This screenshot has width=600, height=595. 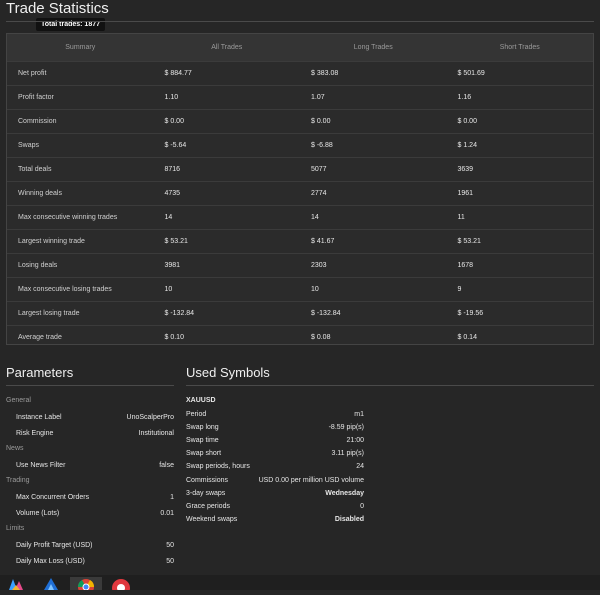 What do you see at coordinates (41, 465) in the screenshot?
I see `parameter-label: Use News Filter` at bounding box center [41, 465].